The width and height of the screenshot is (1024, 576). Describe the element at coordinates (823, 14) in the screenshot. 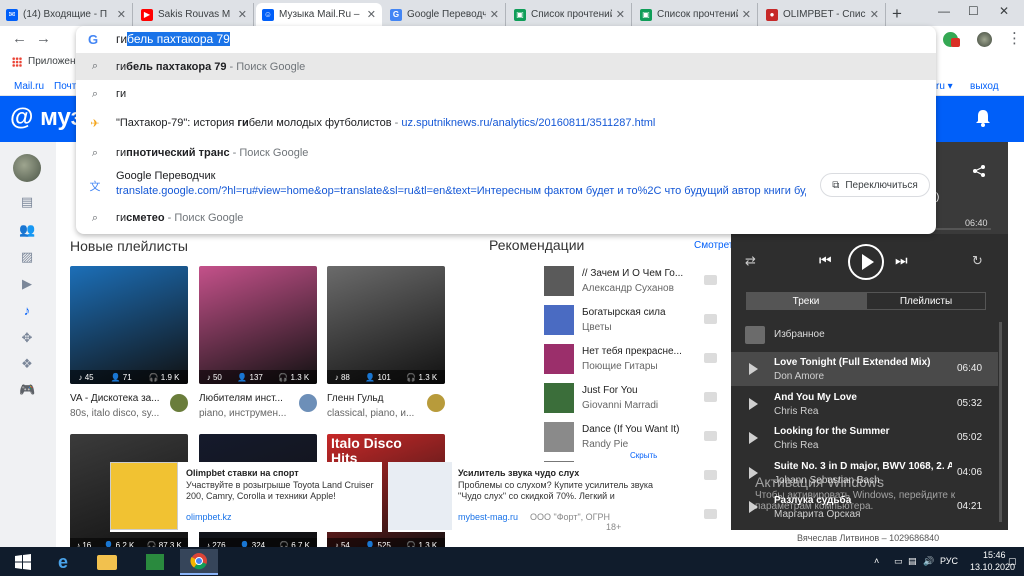

I see `tab-6: ● OLIMPBET - Списо ✕` at that location.